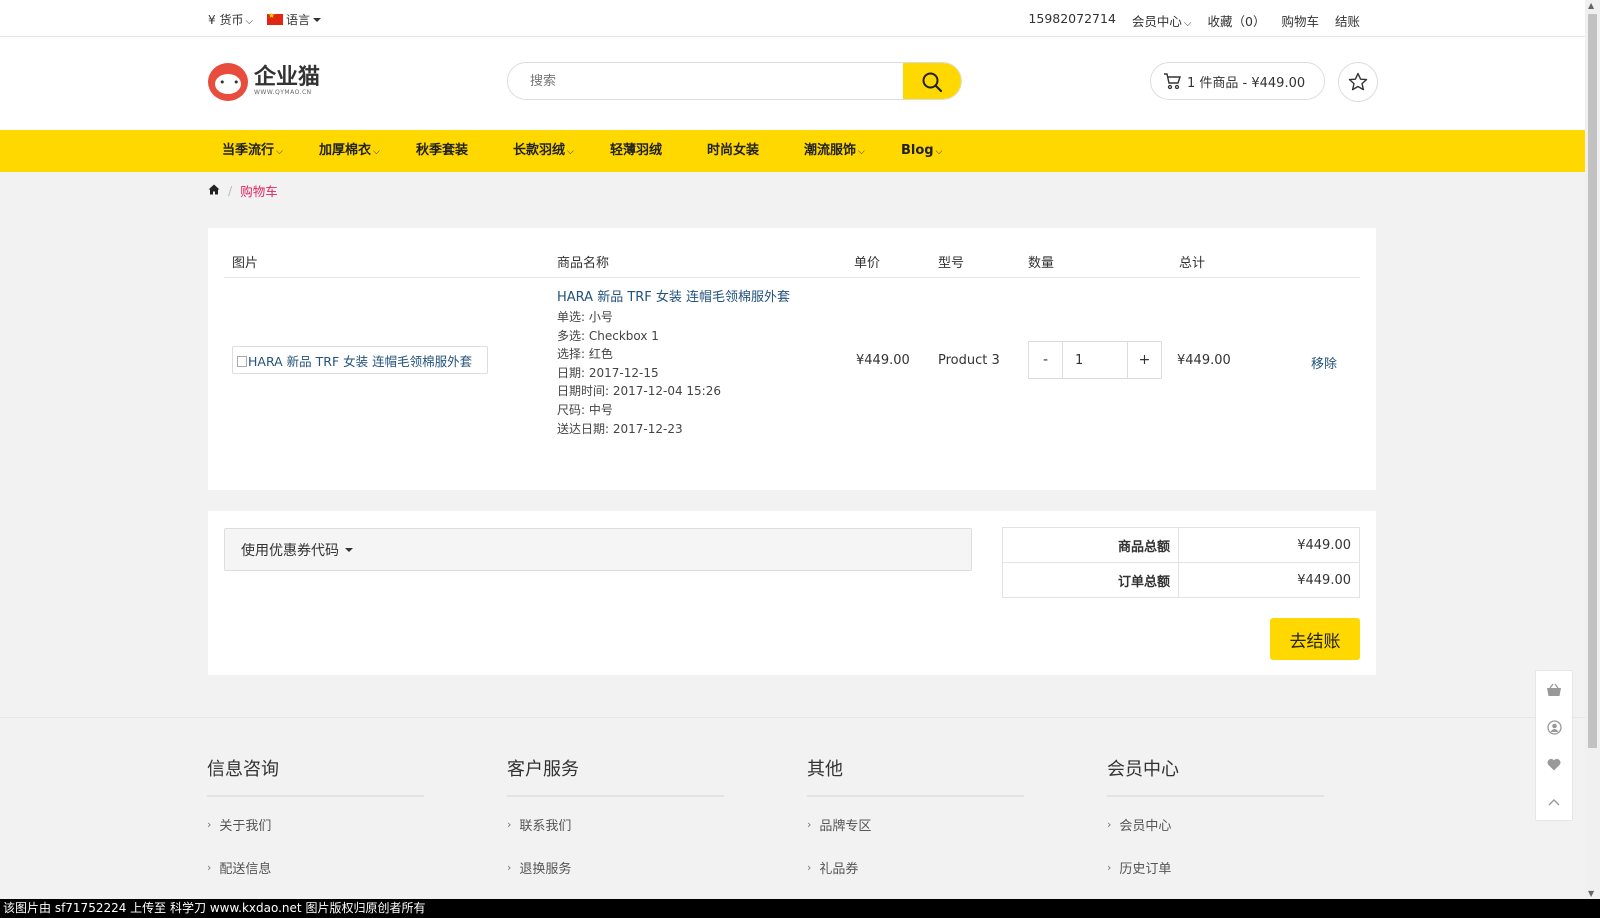 Image resolution: width=1600 pixels, height=918 pixels. I want to click on scroll-down-arrow-icon: ▼, so click(1591, 893).